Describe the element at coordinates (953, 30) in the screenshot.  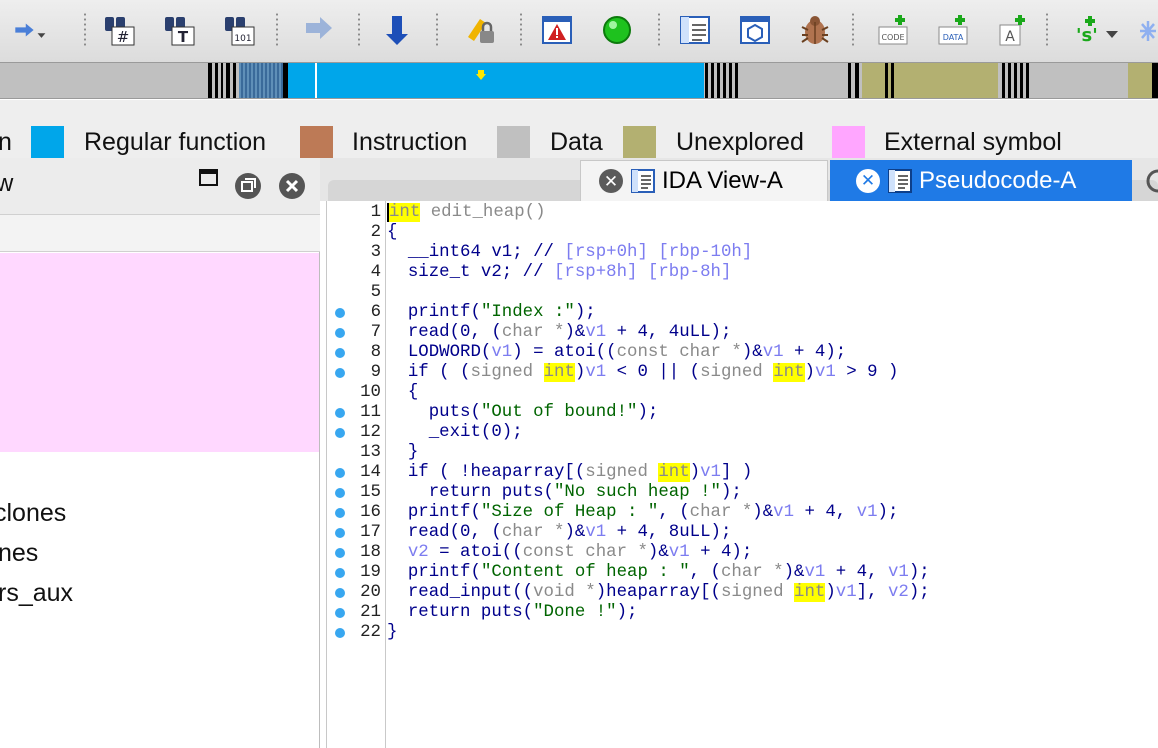
I see `add-data-icon: DATA` at that location.